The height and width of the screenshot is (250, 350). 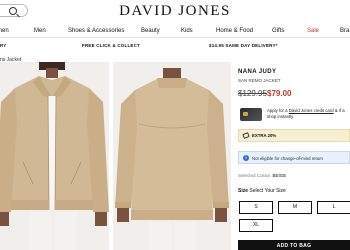 What do you see at coordinates (252, 93) in the screenshot?
I see `was-price: $129.95` at bounding box center [252, 93].